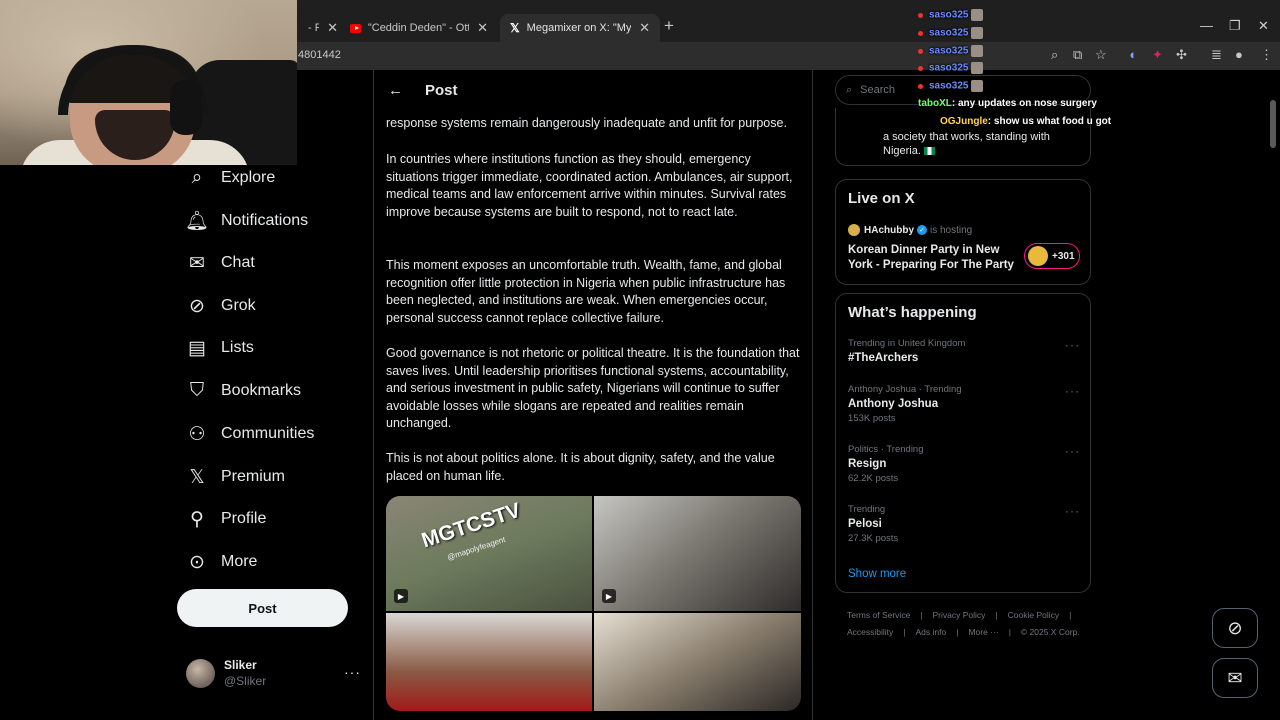 The width and height of the screenshot is (1280, 720). I want to click on restore-icon: ❐, so click(1235, 26).